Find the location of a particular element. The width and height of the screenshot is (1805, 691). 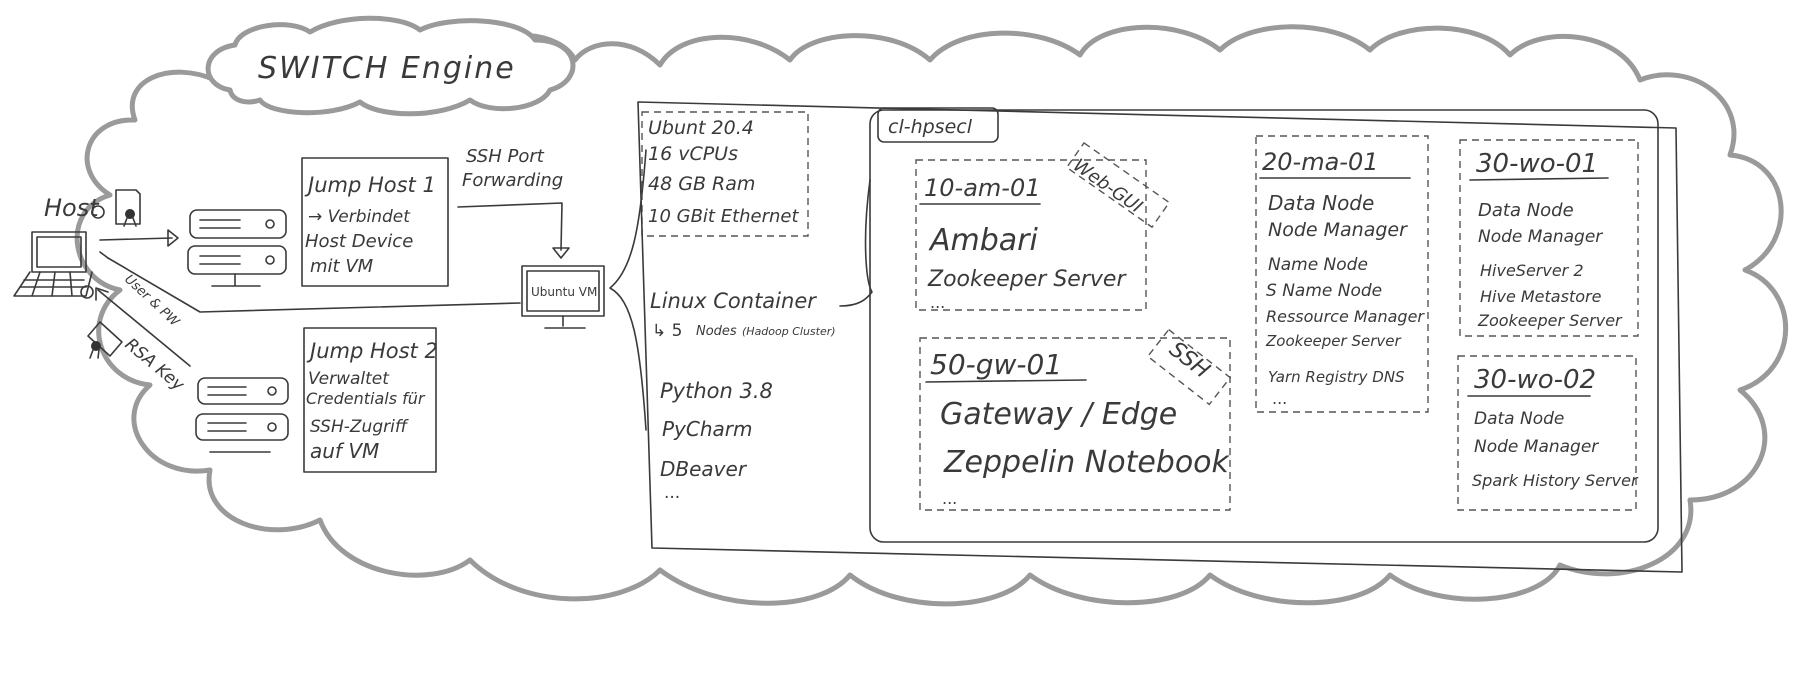

cloud-title: SWITCH Engine is located at coordinates (387, 68).